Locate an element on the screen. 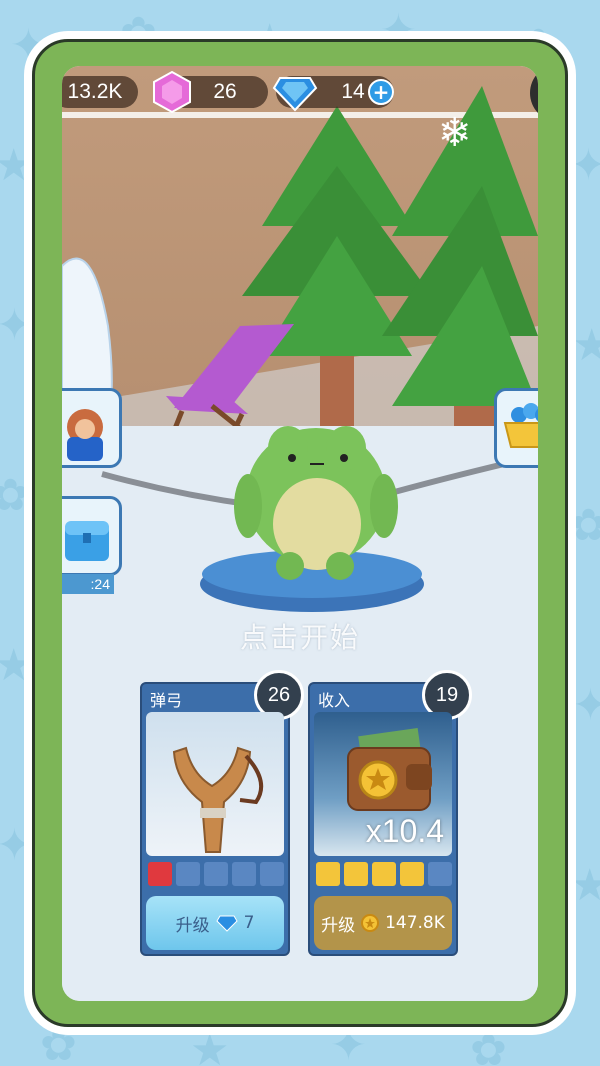 This screenshot has height=1066, width=600. income-upgrade-card: 收入 19 x10.4 升级 147.8K is located at coordinates (390, 813).